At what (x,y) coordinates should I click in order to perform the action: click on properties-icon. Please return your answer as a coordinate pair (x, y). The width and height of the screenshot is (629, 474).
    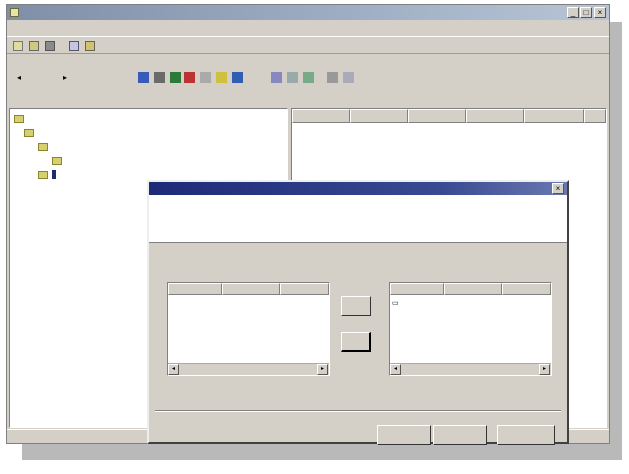
    Looking at the image, I should click on (74, 46).